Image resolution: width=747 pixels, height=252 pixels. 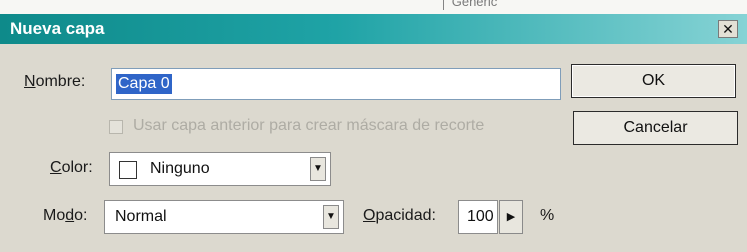 What do you see at coordinates (399, 215) in the screenshot?
I see `opacity-label: Opacidad:` at bounding box center [399, 215].